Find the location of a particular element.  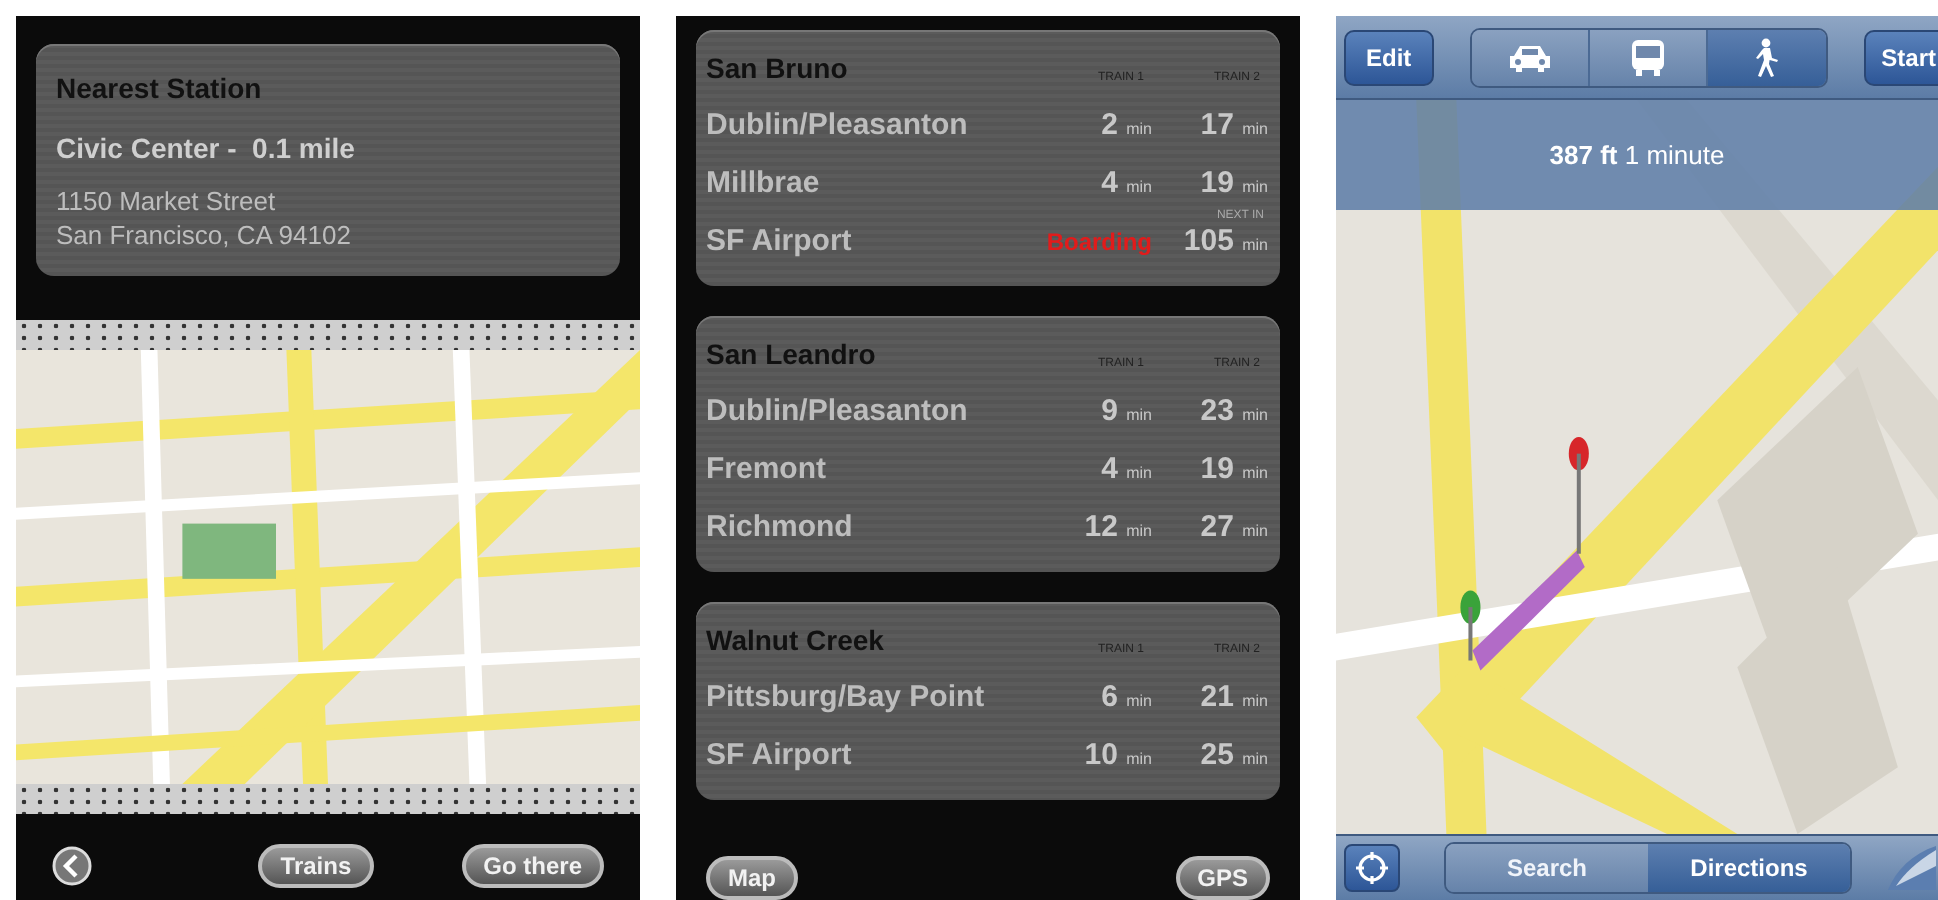

car-icon is located at coordinates (1529, 57).